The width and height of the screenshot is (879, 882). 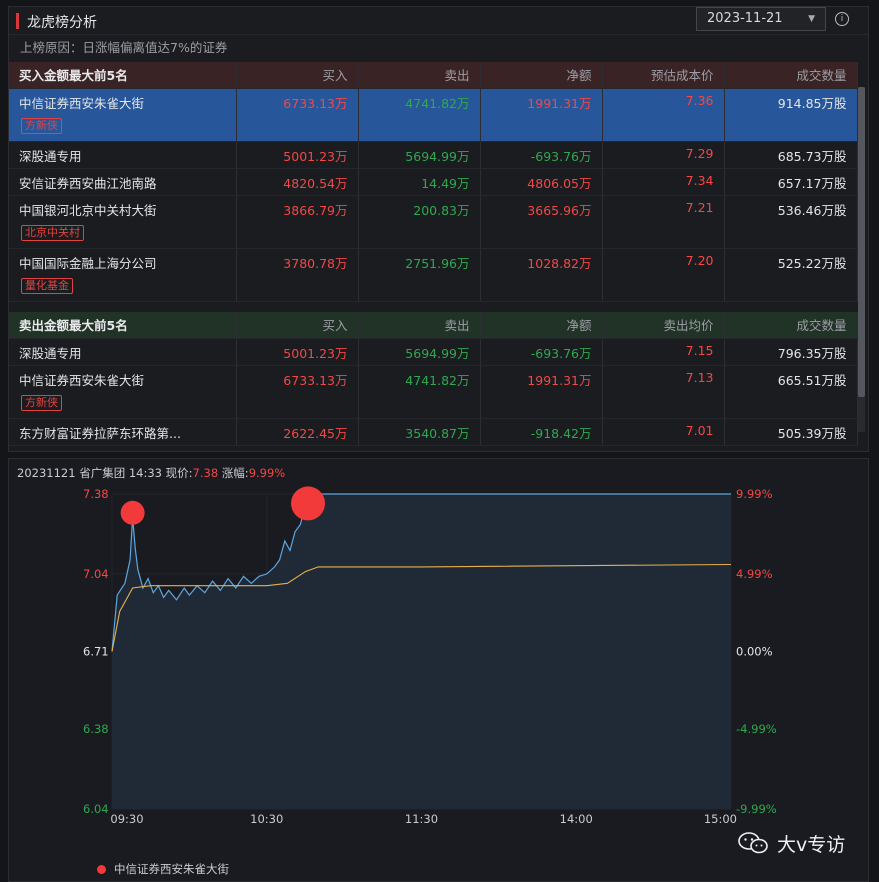 What do you see at coordinates (791, 75) in the screenshot?
I see `buy-col-volume: 成交数量` at bounding box center [791, 75].